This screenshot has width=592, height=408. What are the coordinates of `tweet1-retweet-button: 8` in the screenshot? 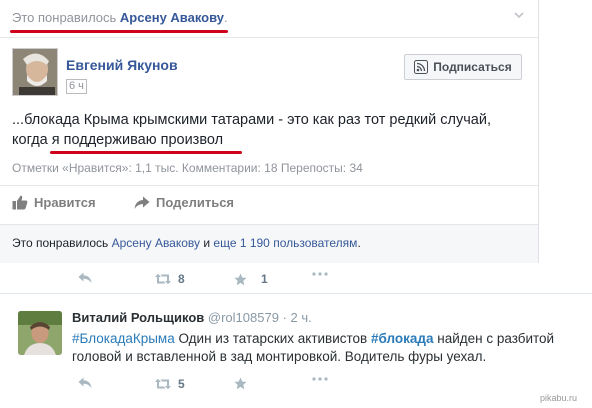 It's located at (169, 279).